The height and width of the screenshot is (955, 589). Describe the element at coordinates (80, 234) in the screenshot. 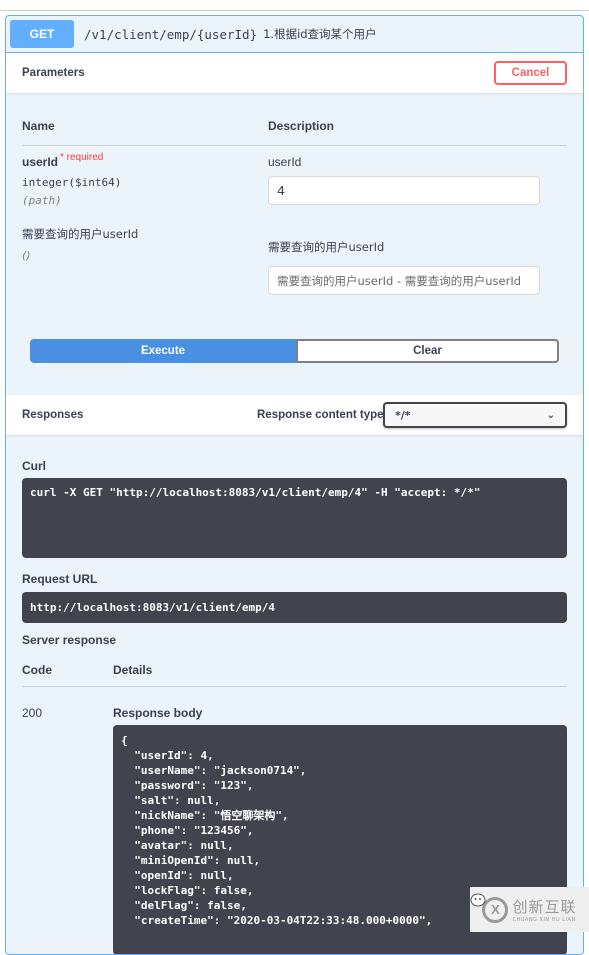

I see `param-name-query-userid: 需要查询的用户userId` at that location.